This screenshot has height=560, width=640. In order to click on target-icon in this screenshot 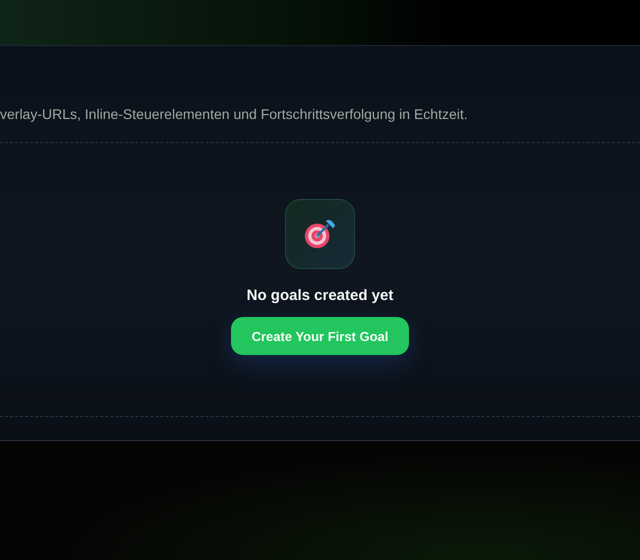, I will do `click(320, 234)`.